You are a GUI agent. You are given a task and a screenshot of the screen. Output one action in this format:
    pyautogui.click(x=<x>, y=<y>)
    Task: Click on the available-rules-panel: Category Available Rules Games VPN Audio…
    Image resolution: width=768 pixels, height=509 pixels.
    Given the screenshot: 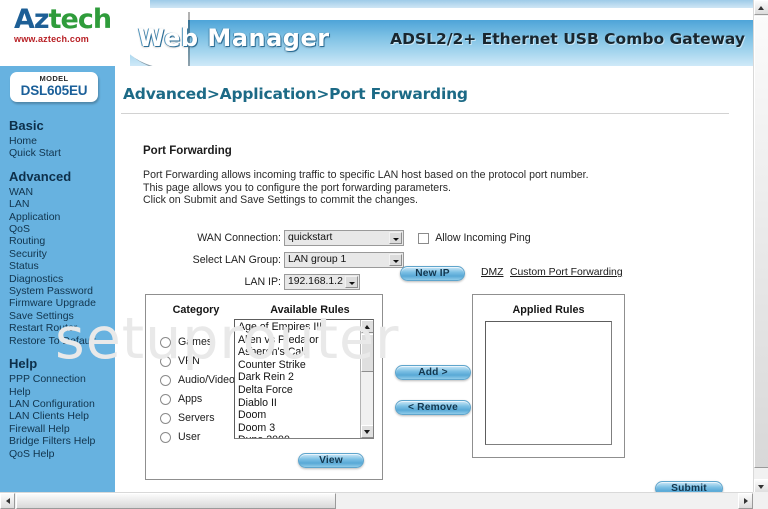 What is the action you would take?
    pyautogui.click(x=264, y=387)
    